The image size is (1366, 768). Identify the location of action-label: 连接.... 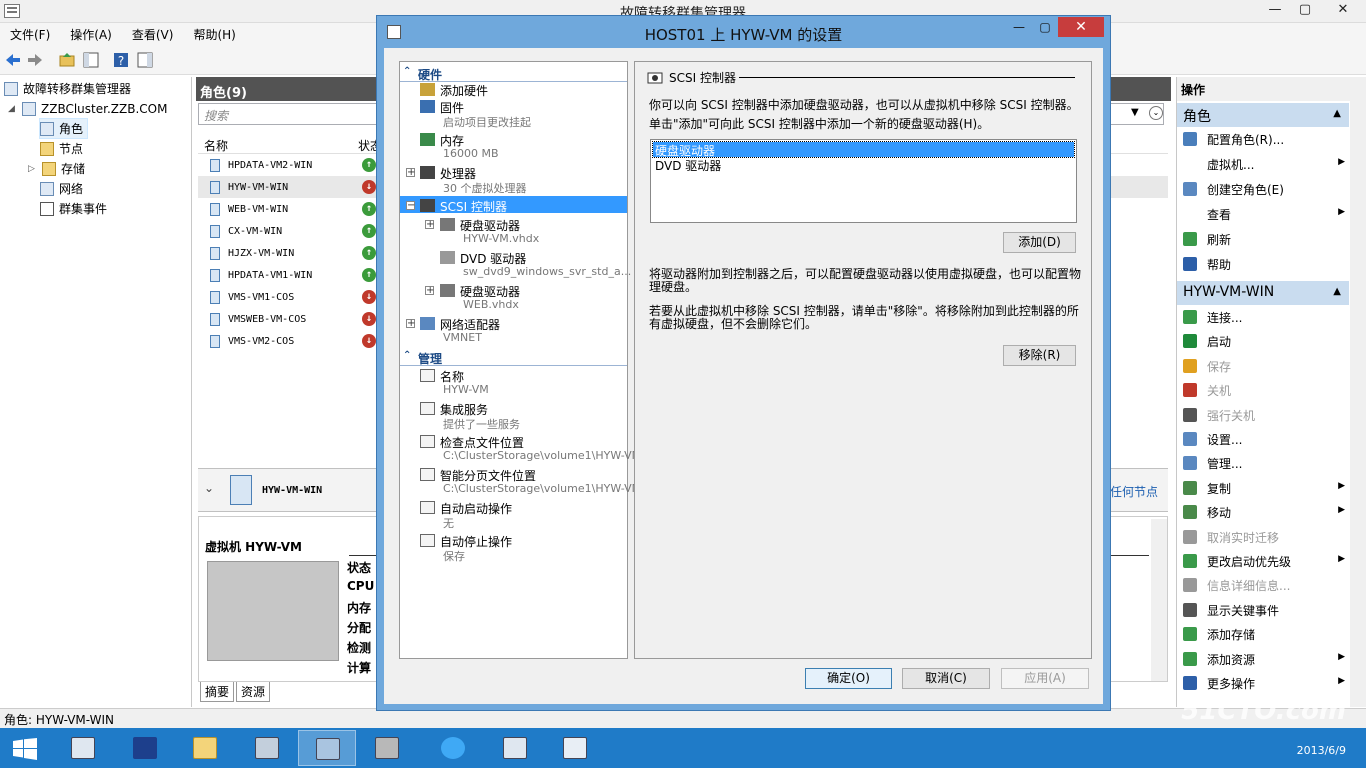
(1225, 318).